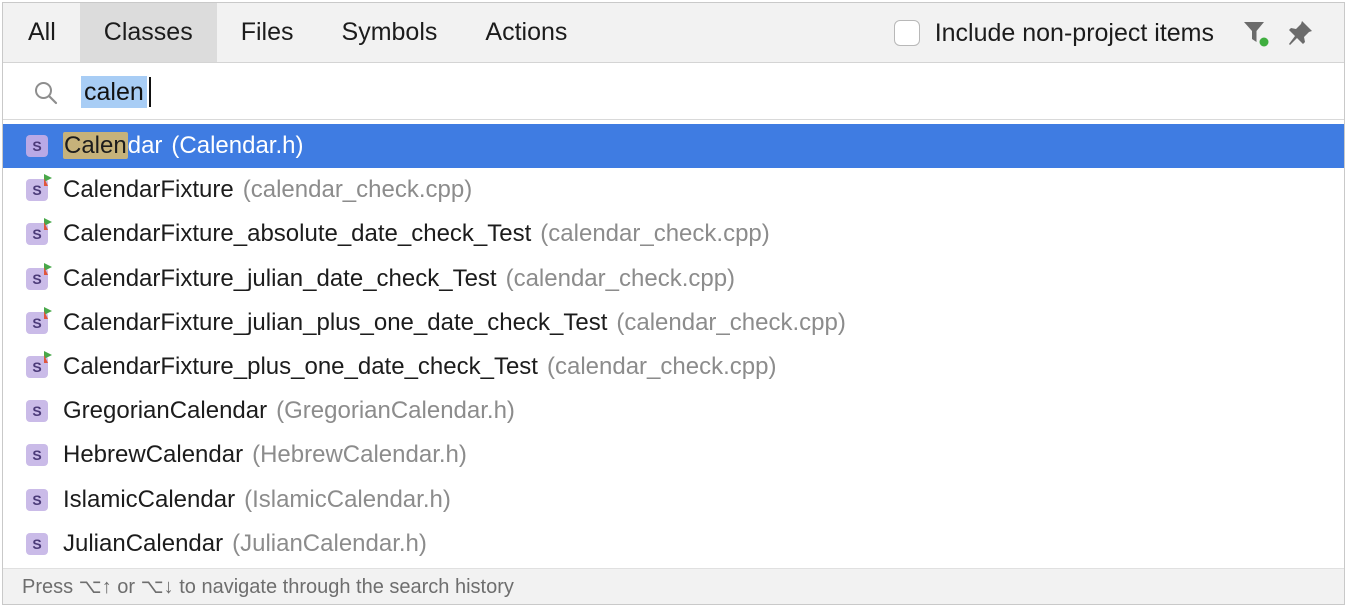  I want to click on filter-icon, so click(1256, 33).